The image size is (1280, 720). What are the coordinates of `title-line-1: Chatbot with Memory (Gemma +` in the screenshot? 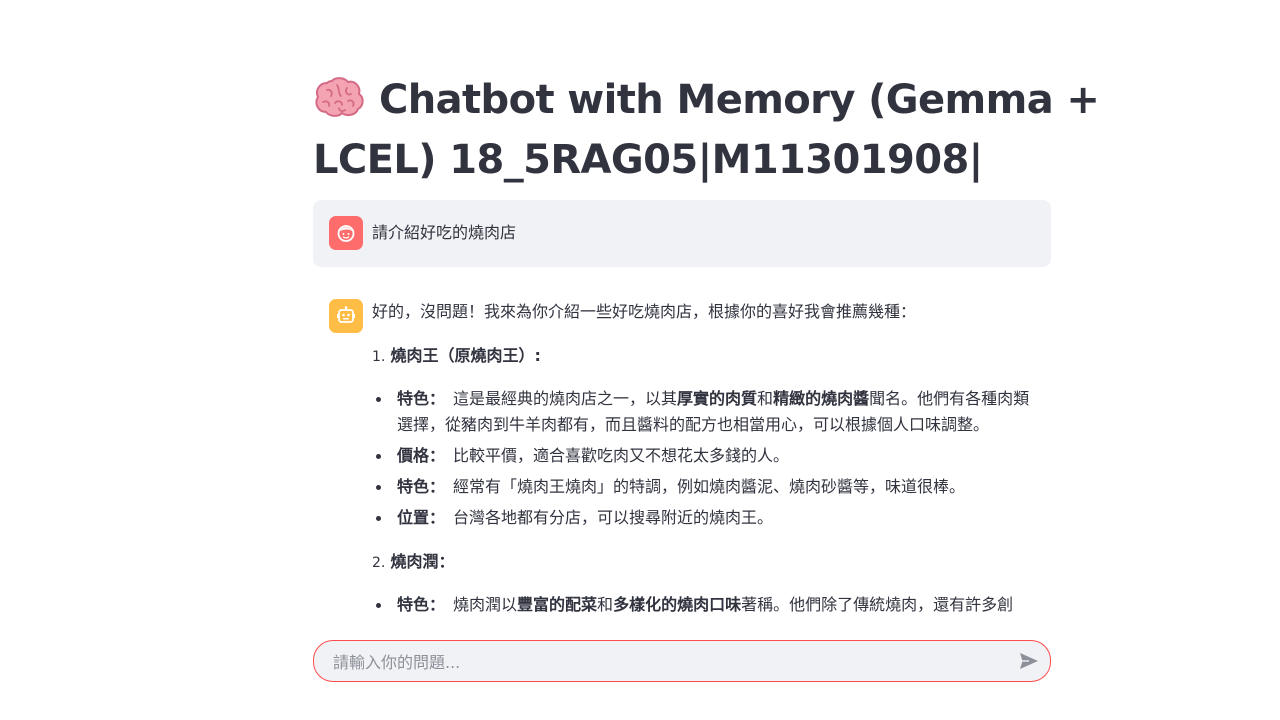 It's located at (706, 100).